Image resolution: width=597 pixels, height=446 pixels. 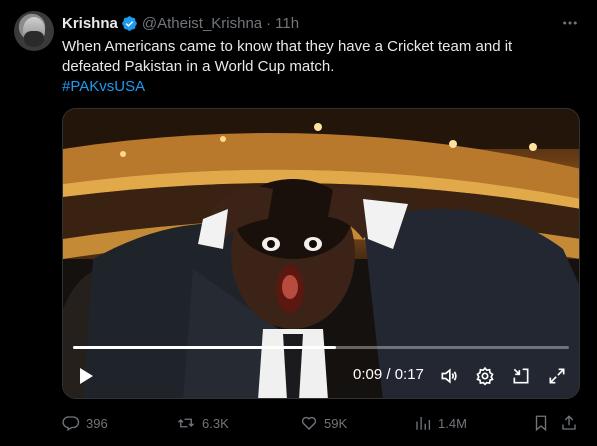 I want to click on like-button: 59K, so click(x=323, y=423).